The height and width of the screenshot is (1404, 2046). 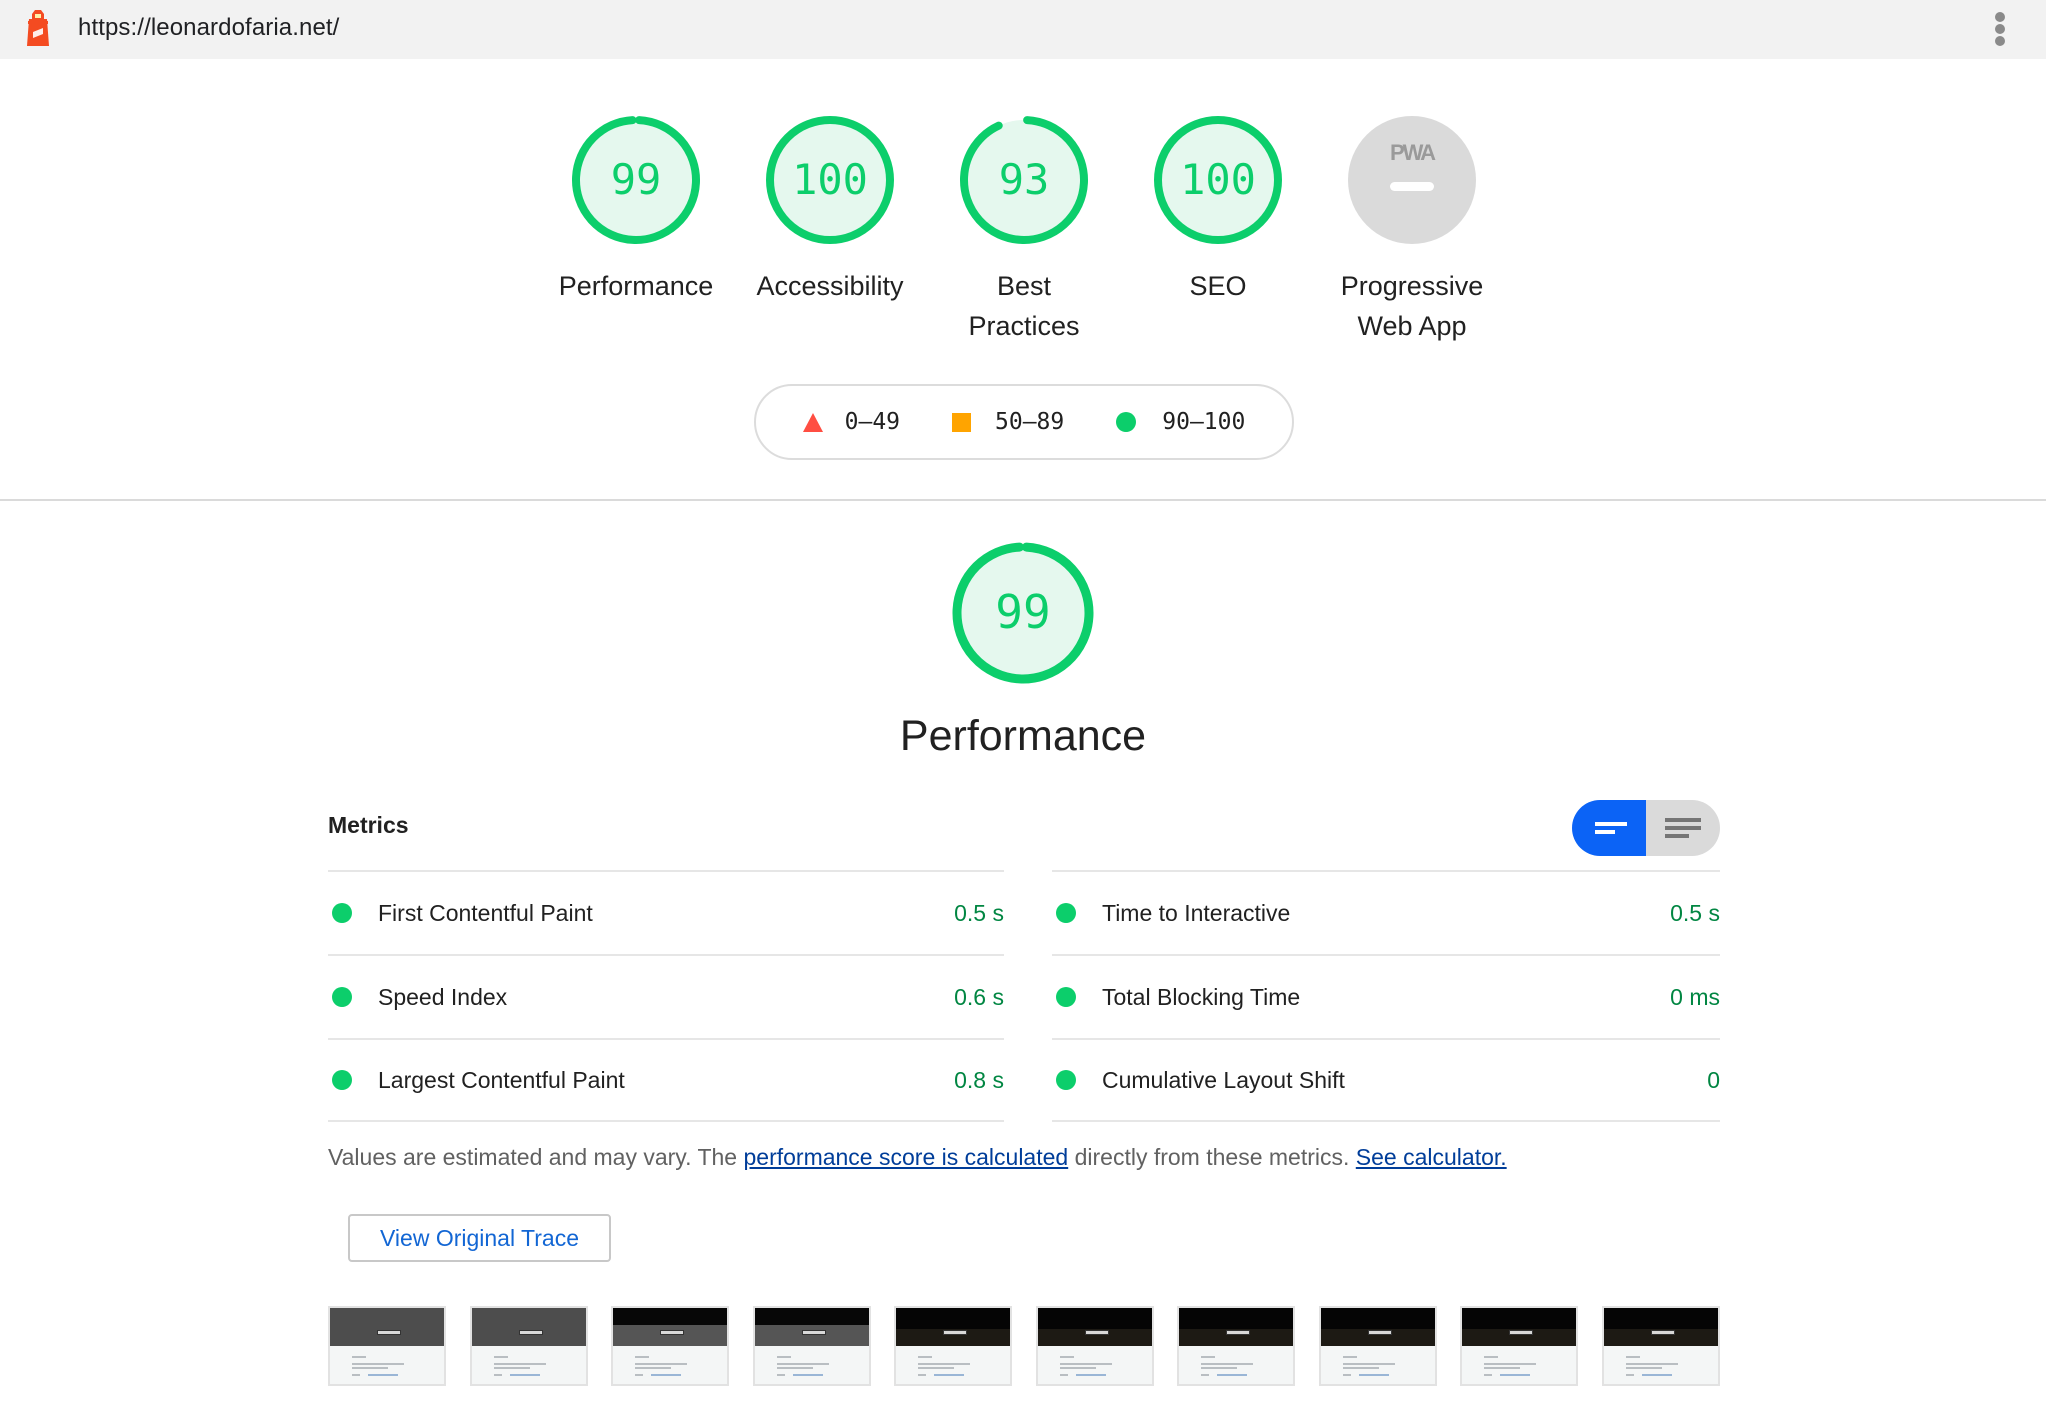 I want to click on metric-row: Speed Index 0.6 s, so click(x=666, y=996).